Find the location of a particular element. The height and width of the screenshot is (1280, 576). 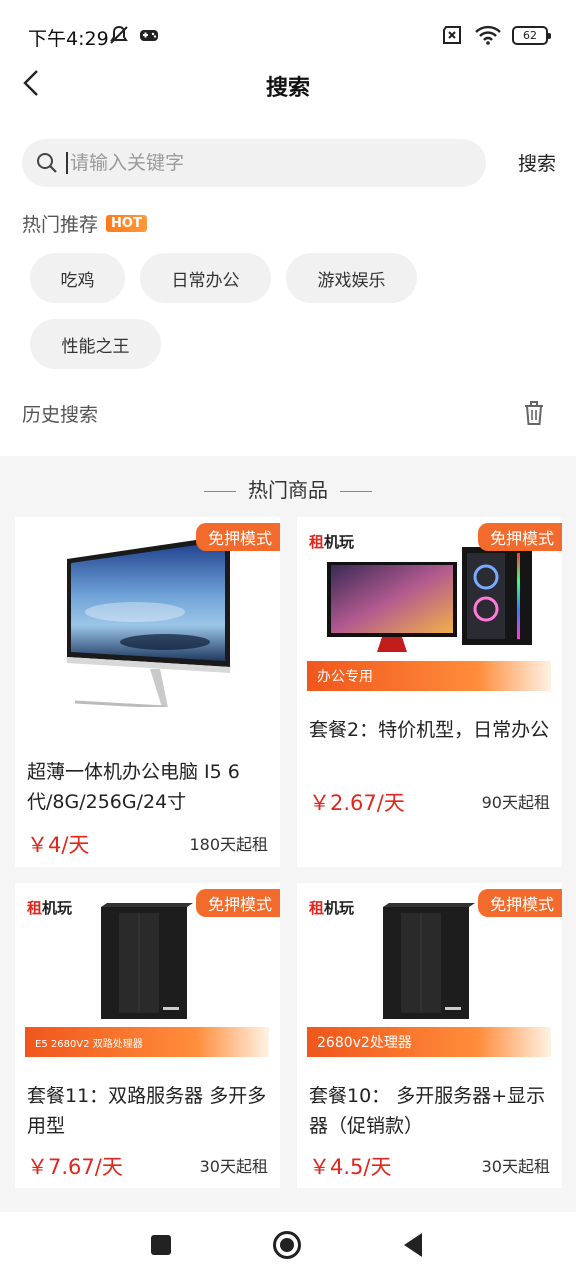

product-title: 套餐2：特价机型，日常办公 is located at coordinates (429, 730).